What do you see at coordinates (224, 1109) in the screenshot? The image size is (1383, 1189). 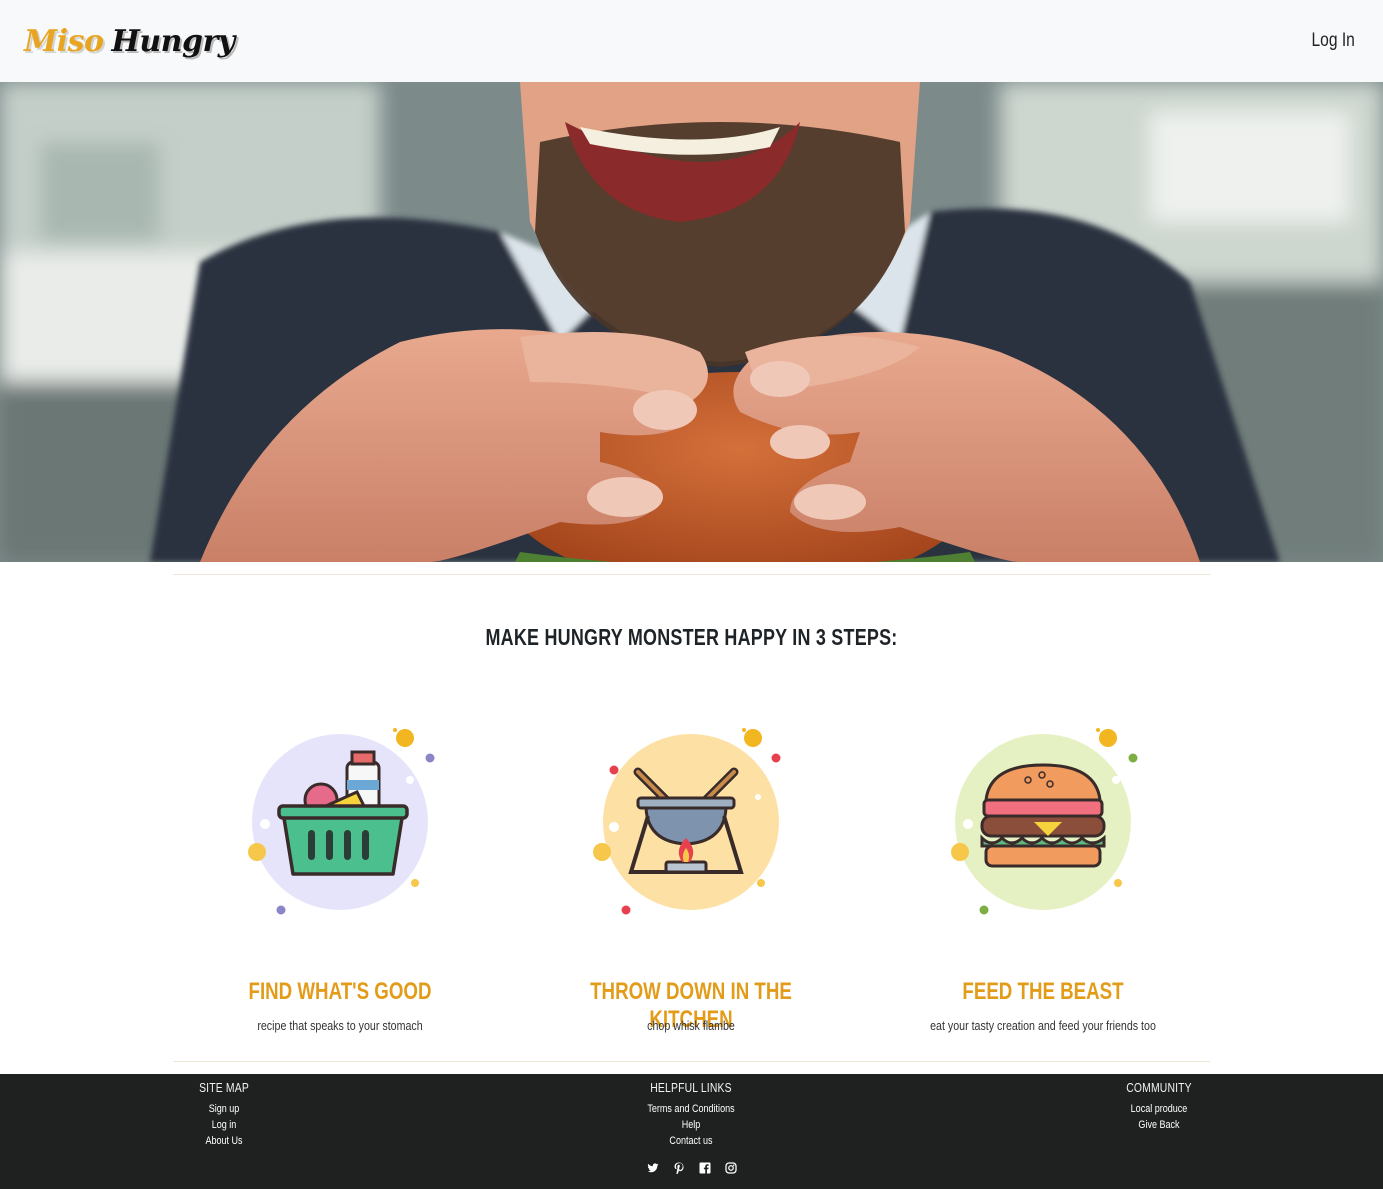 I see `footer-link-sign-up: Sign up` at bounding box center [224, 1109].